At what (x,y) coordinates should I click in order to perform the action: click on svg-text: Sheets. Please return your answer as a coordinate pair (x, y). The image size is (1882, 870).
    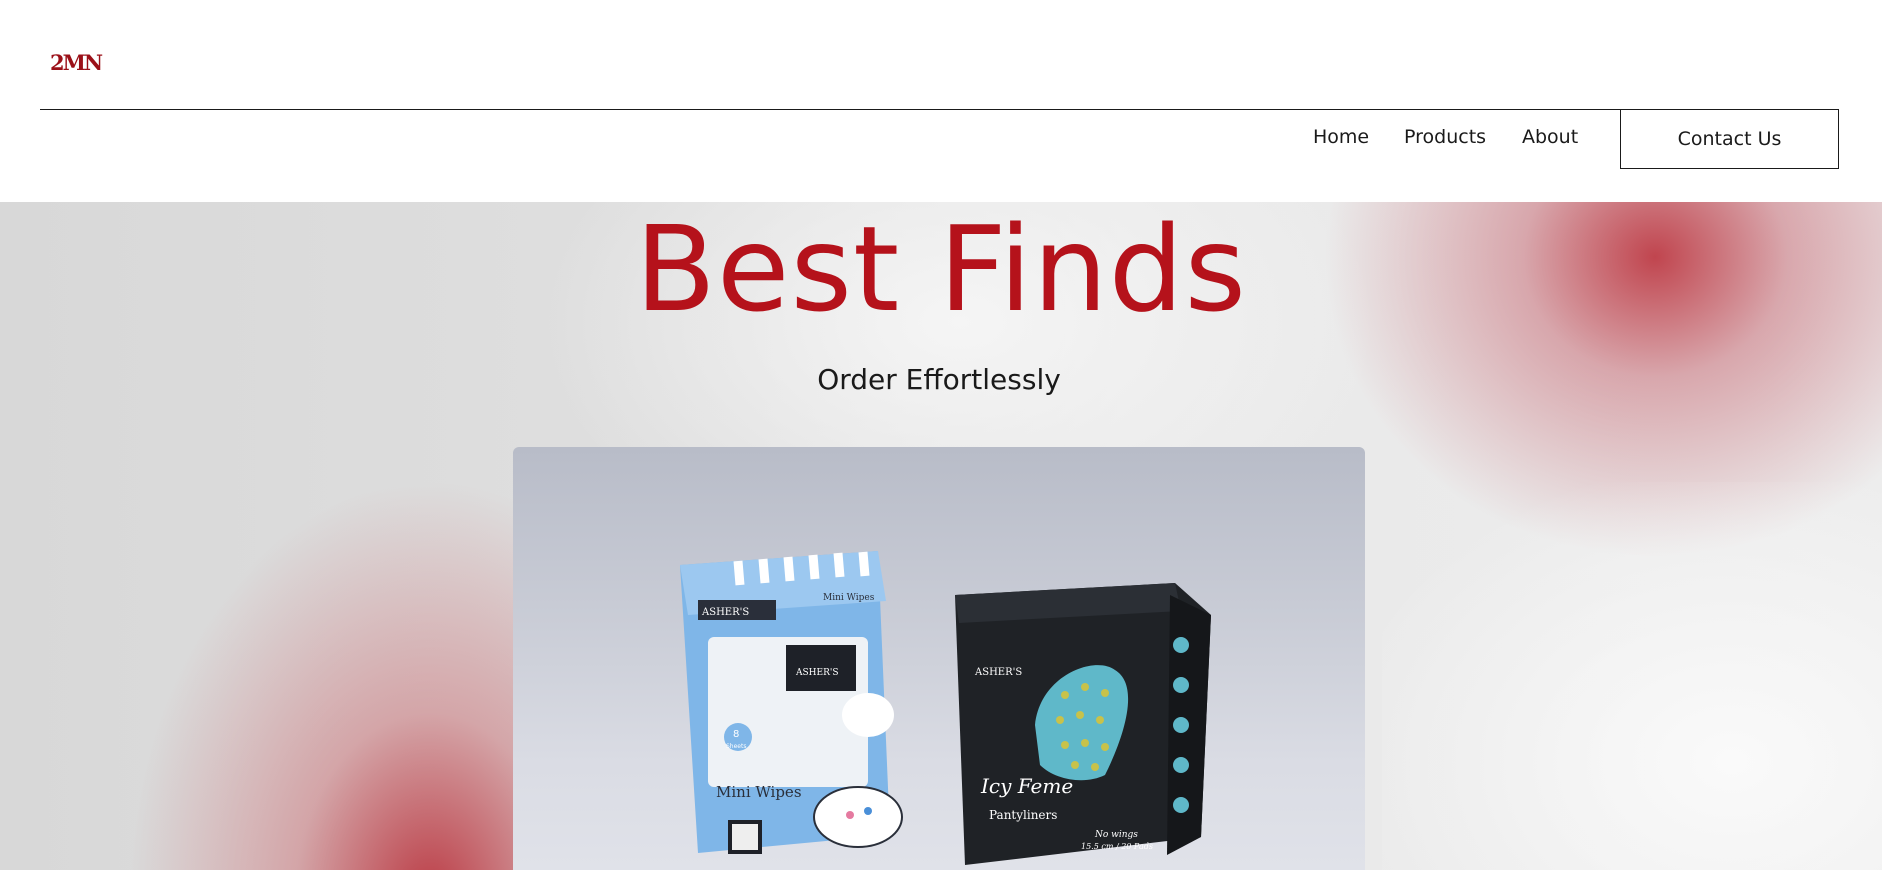
    Looking at the image, I should click on (736, 746).